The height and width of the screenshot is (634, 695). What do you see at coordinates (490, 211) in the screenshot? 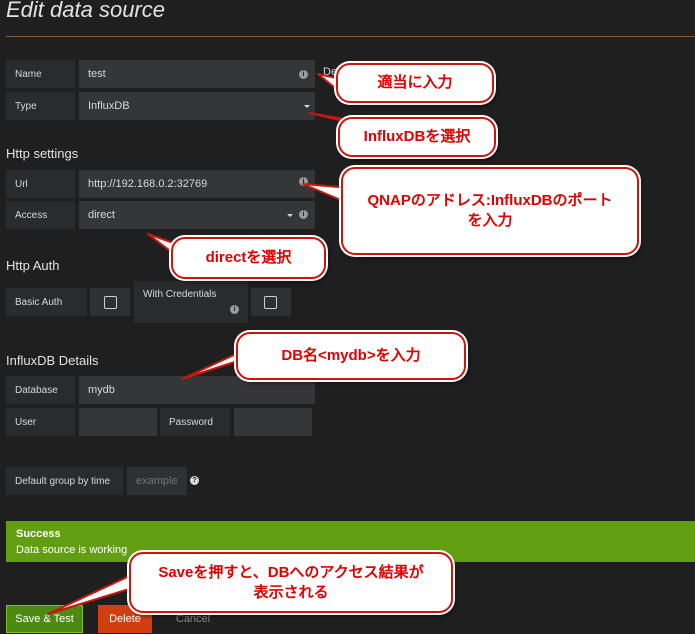
I see `callout-url: QNAPのアドレス:InfluxDBのポート を入力` at bounding box center [490, 211].